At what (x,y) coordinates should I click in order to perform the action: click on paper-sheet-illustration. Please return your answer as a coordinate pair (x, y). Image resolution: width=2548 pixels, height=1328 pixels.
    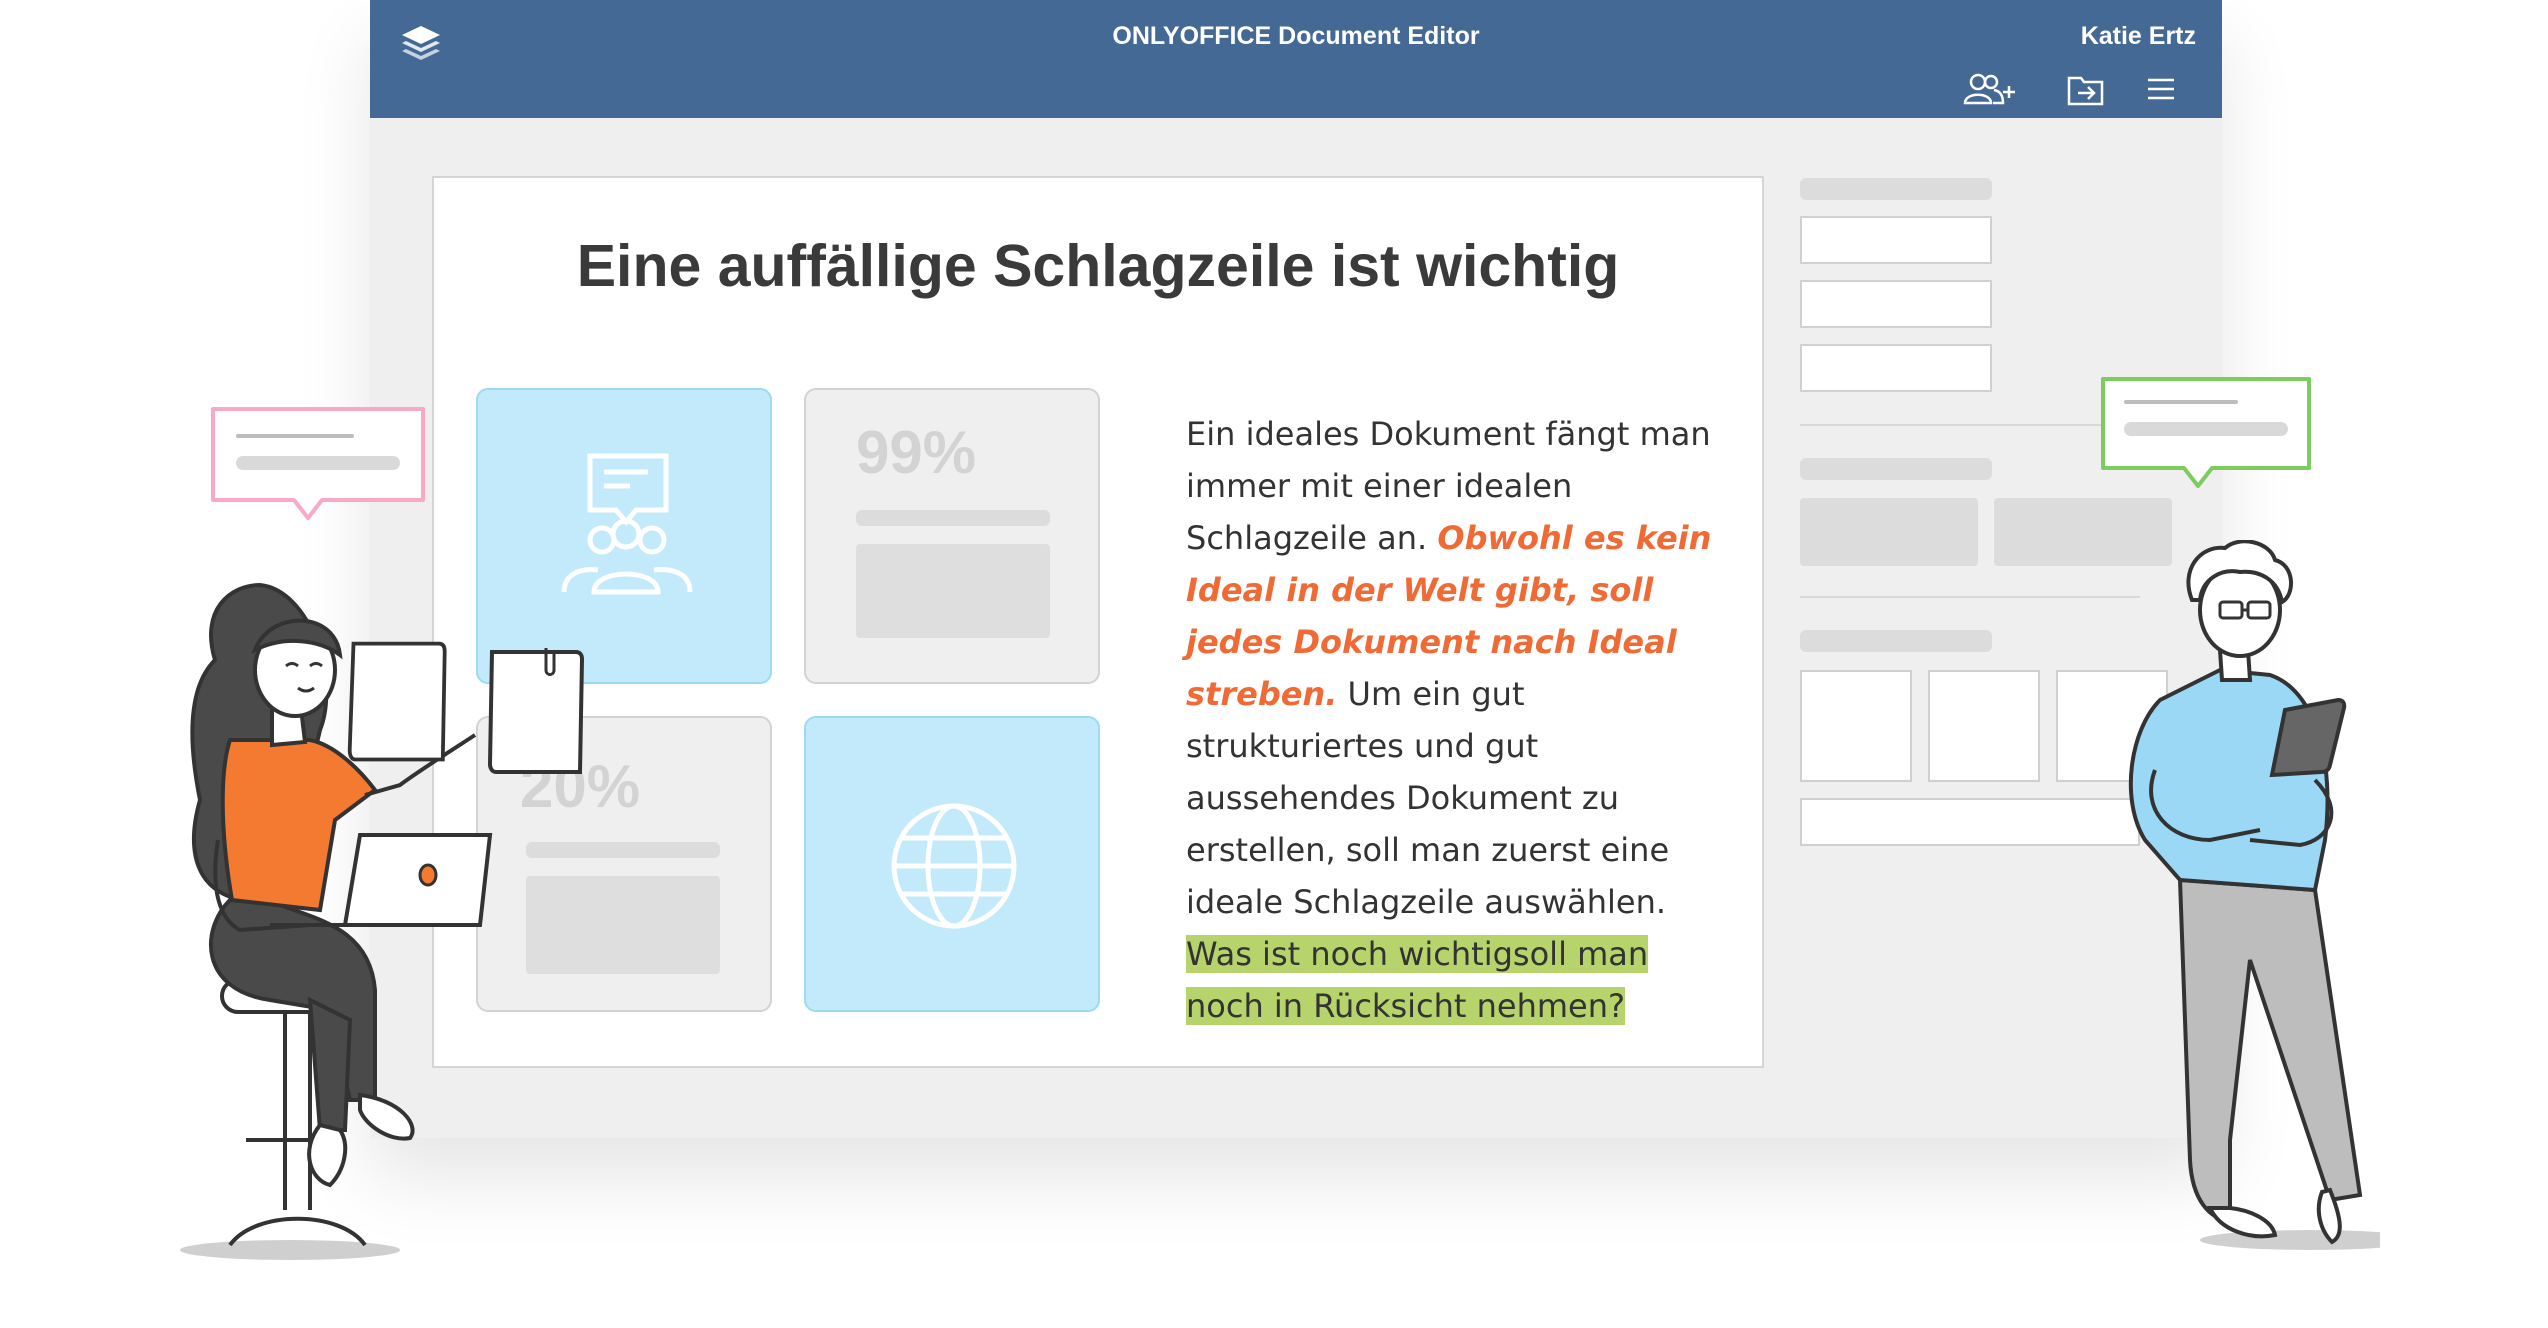
    Looking at the image, I should click on (536, 713).